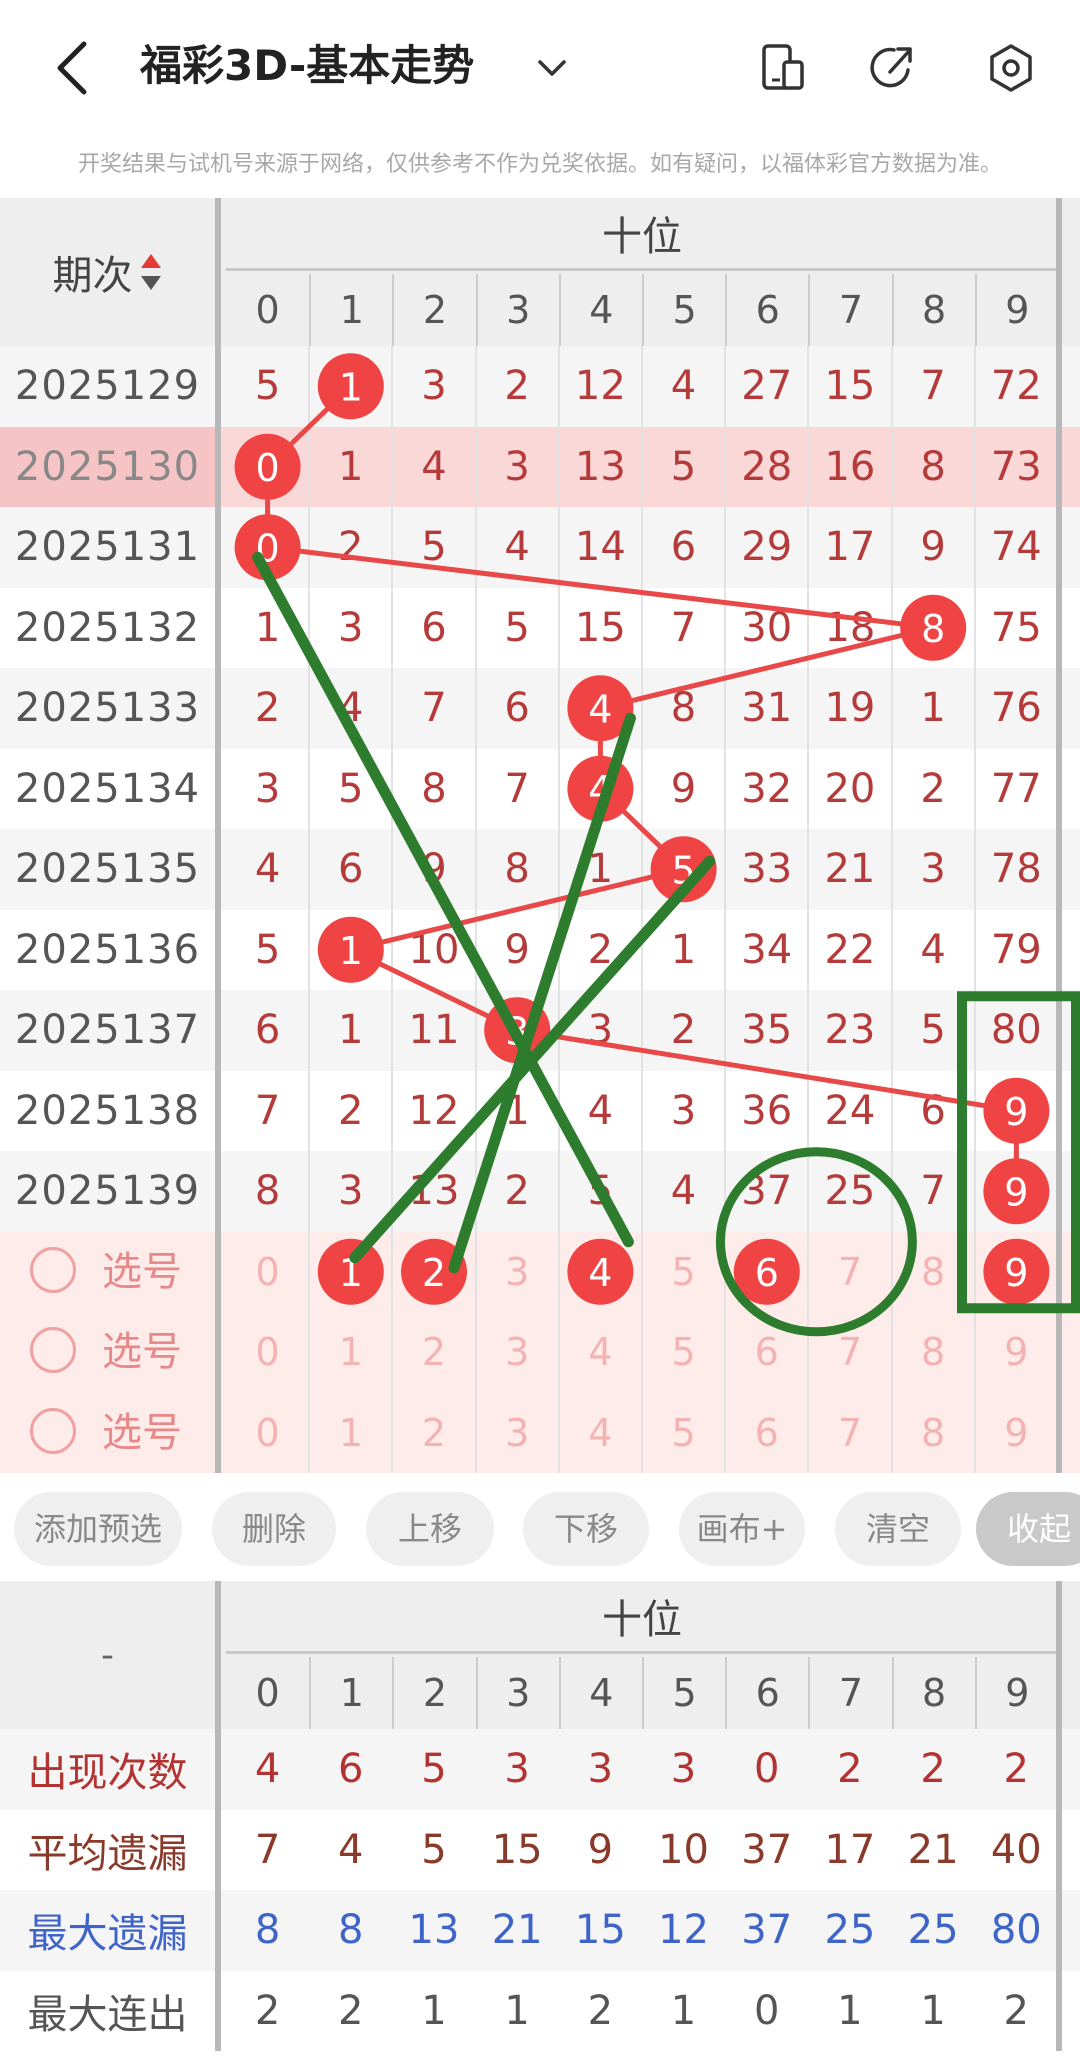  Describe the element at coordinates (898, 1529) in the screenshot. I see `clear-button: 清空` at that location.